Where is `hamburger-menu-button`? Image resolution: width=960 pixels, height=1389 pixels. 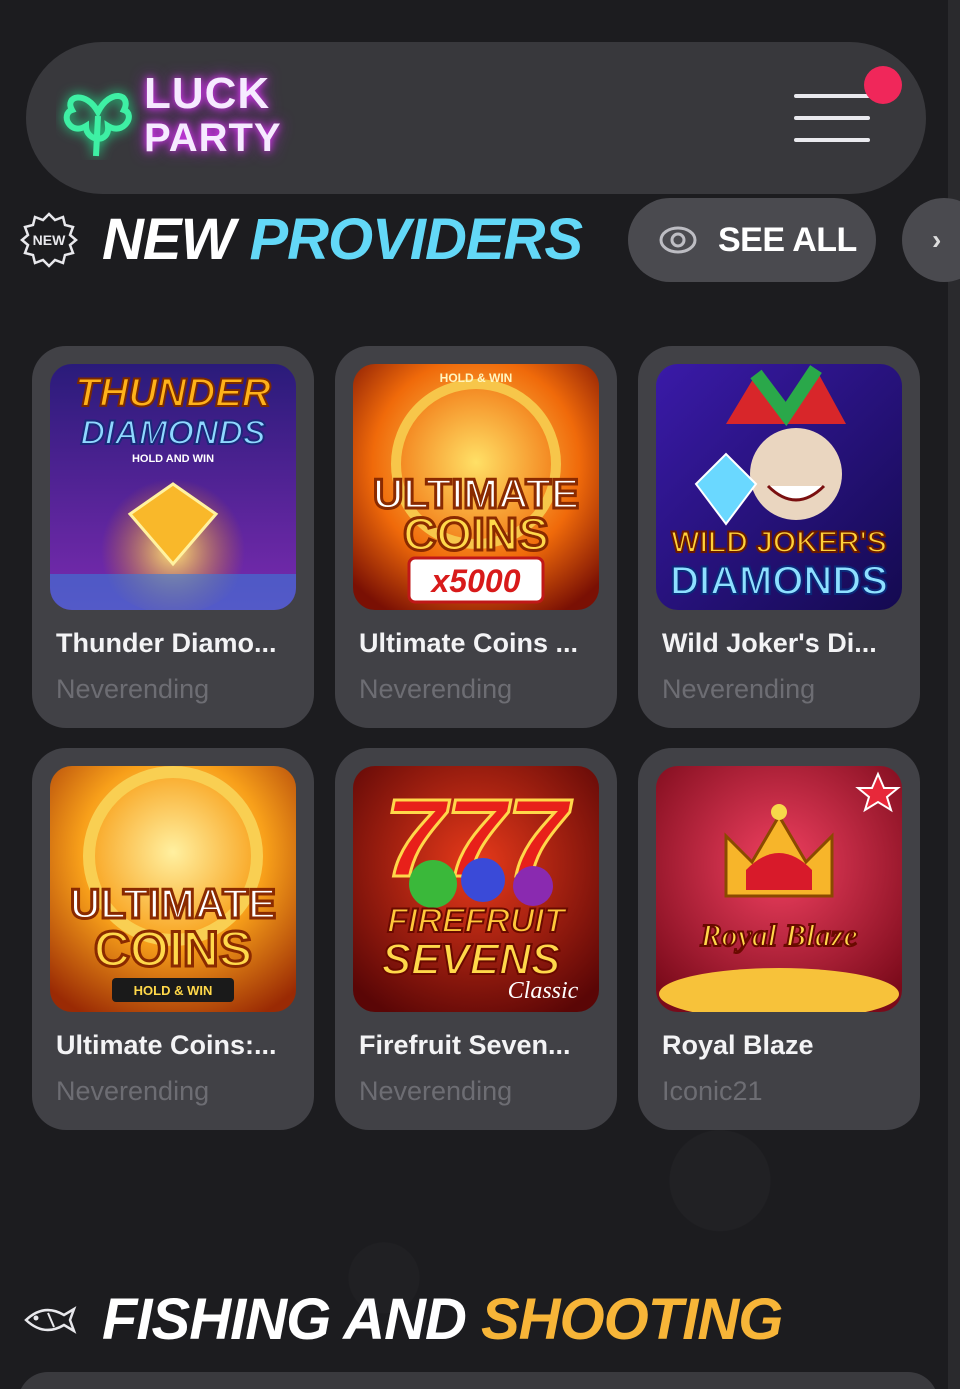 hamburger-menu-button is located at coordinates (834, 118).